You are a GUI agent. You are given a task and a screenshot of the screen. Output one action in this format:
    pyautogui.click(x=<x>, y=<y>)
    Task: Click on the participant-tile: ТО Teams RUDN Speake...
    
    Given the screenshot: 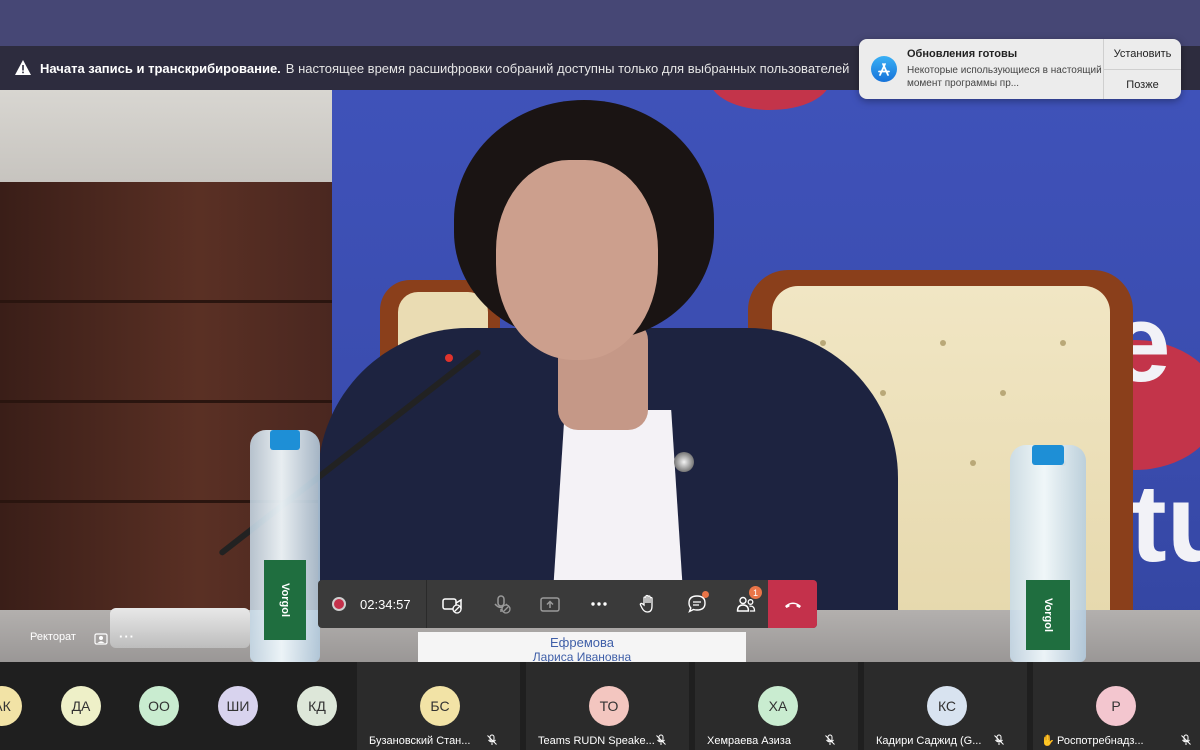 What is the action you would take?
    pyautogui.click(x=607, y=706)
    